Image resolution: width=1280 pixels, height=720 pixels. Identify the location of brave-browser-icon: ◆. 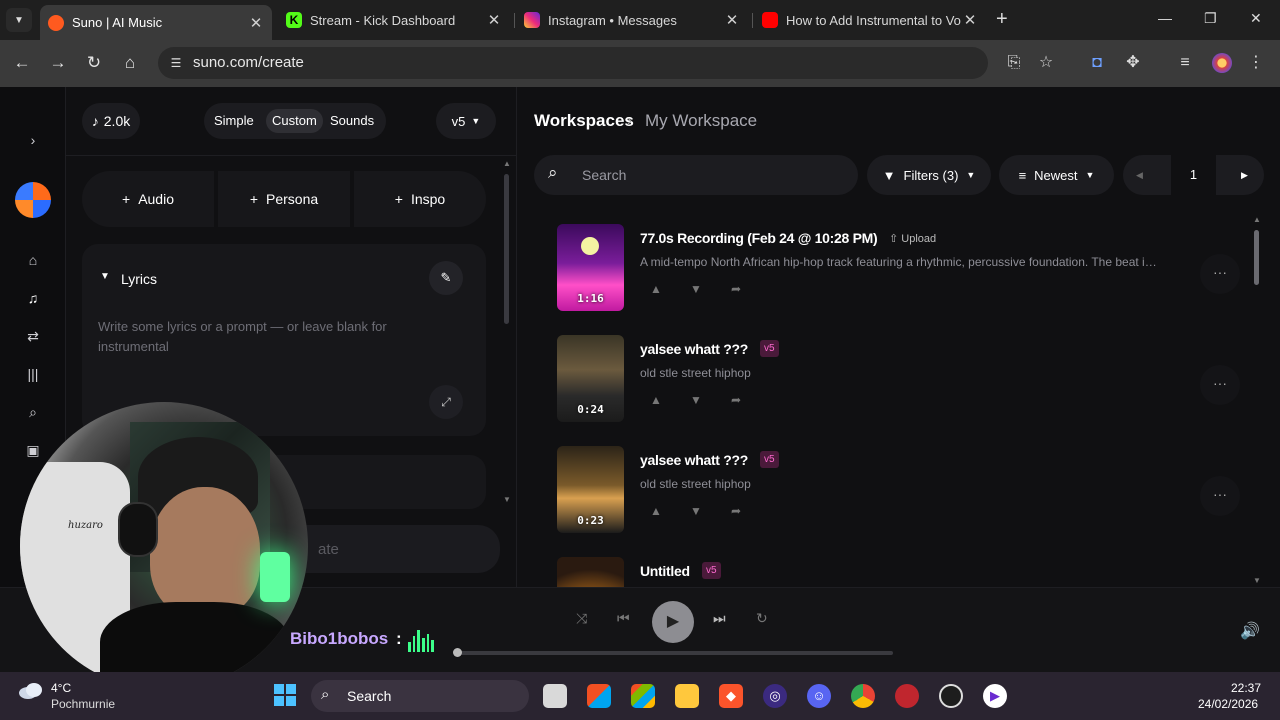
(731, 696).